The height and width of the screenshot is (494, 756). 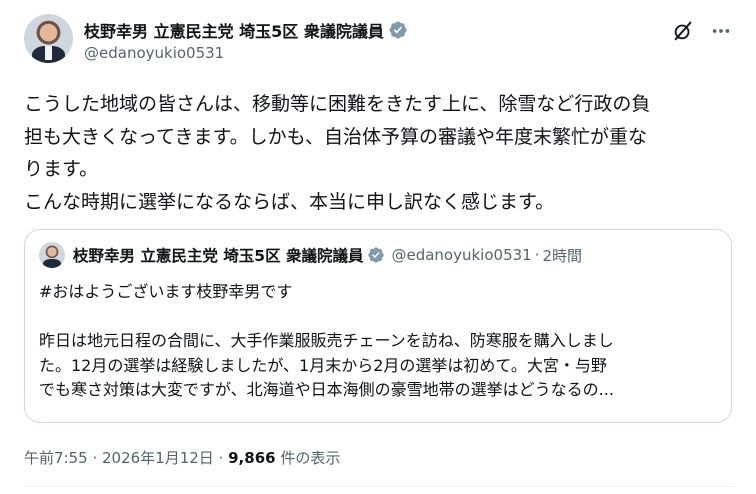 What do you see at coordinates (336, 136) in the screenshot?
I see `post-line: 担も大きくなってきます。しかも、自治体予算の審議や年度末繁忙が重な` at bounding box center [336, 136].